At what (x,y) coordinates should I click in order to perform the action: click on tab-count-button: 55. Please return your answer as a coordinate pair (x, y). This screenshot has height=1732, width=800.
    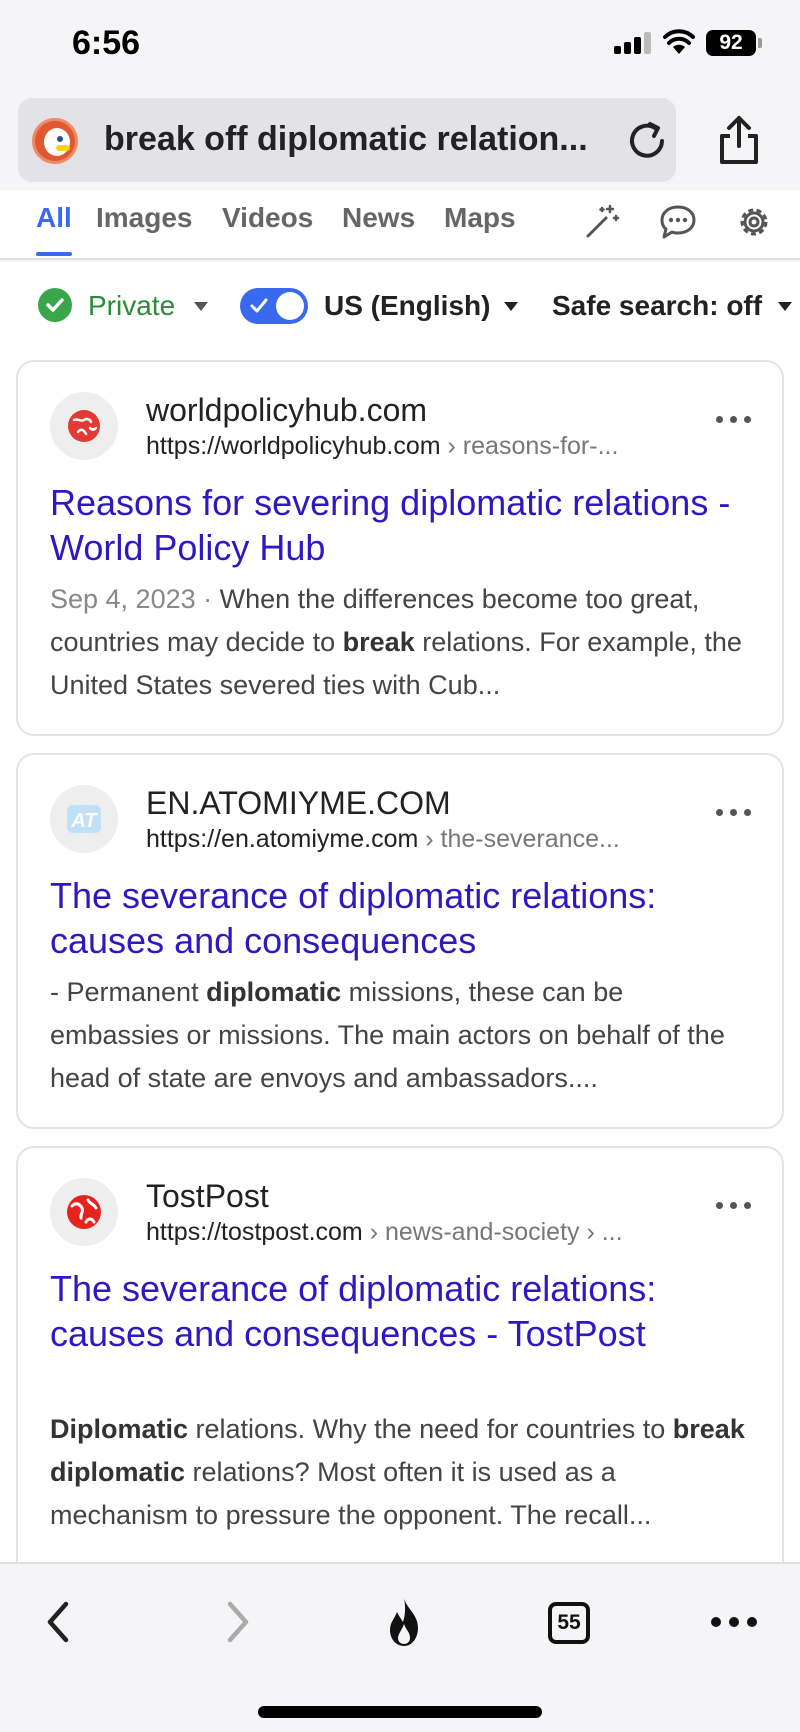
    Looking at the image, I should click on (569, 1623).